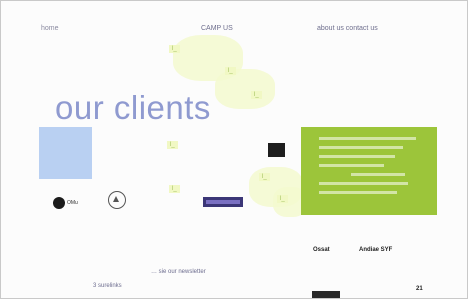 The image size is (468, 299). Describe the element at coordinates (178, 272) in the screenshot. I see `newsletter-link: … sie our newsletter` at that location.